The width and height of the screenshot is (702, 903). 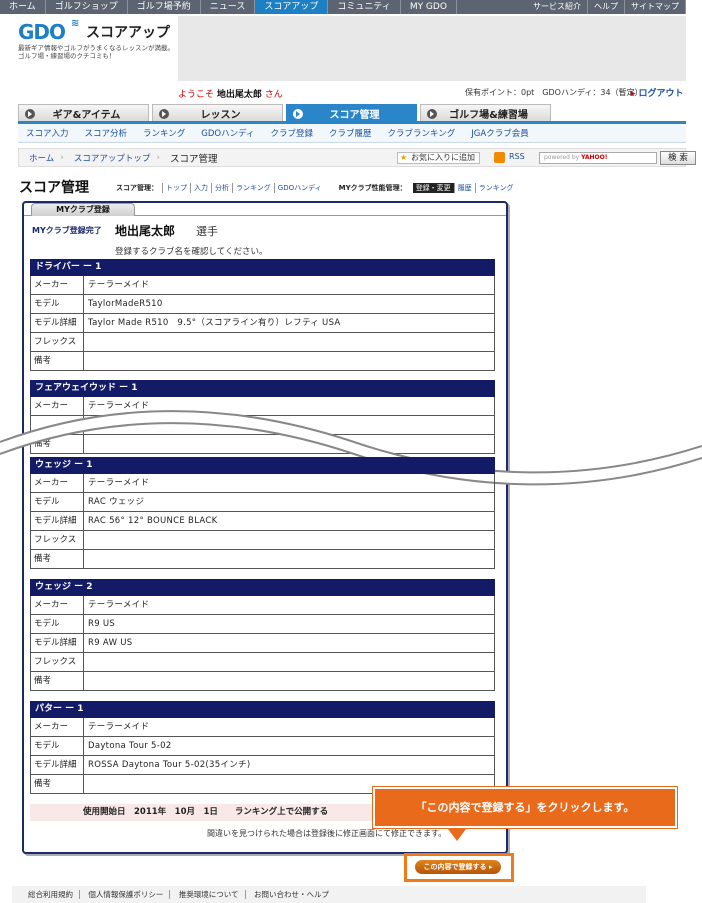 What do you see at coordinates (554, 92) in the screenshot?
I see `points-status: 保有ポイント：0pt GDOハンディ：34（暫定）` at bounding box center [554, 92].